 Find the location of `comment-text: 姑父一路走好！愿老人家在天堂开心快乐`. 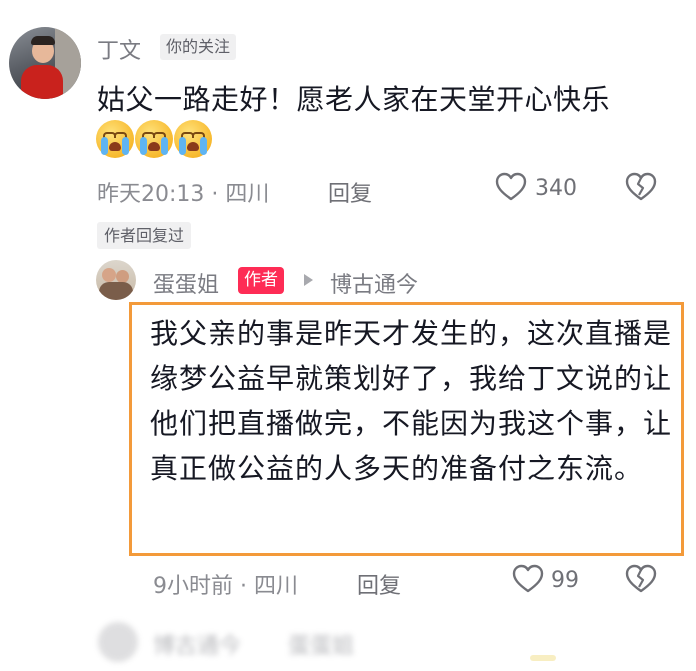

comment-text: 姑父一路走好！愿老人家在天堂开心快乐 is located at coordinates (354, 99).